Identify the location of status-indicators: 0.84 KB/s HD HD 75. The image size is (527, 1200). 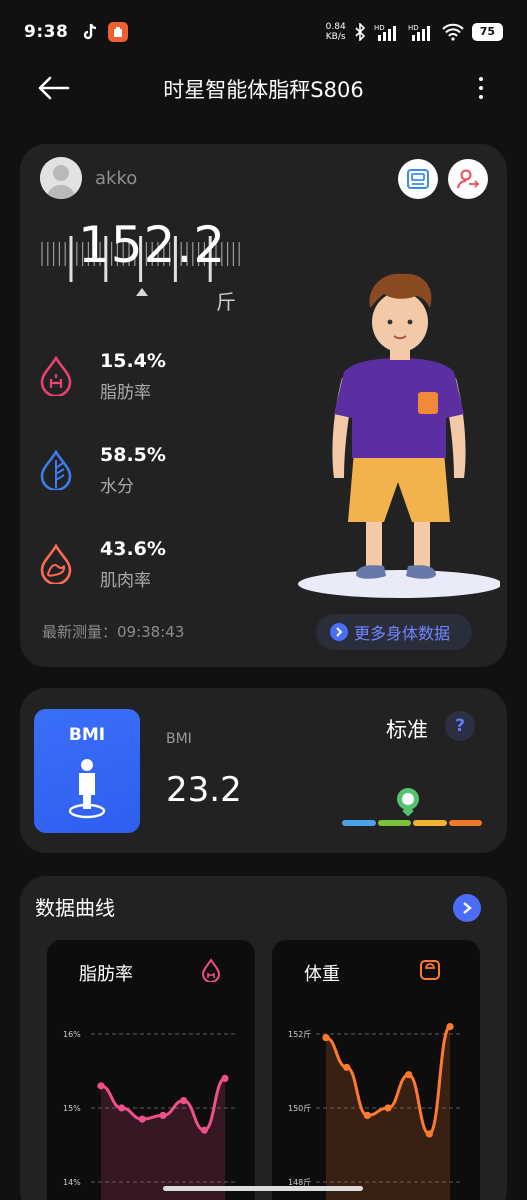
(414, 32).